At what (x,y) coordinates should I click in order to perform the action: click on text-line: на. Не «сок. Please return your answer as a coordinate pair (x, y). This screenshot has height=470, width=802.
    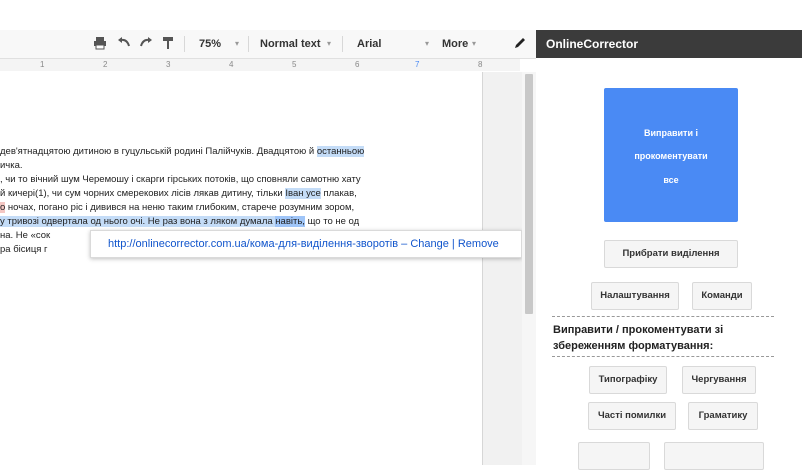
    Looking at the image, I should click on (25, 235).